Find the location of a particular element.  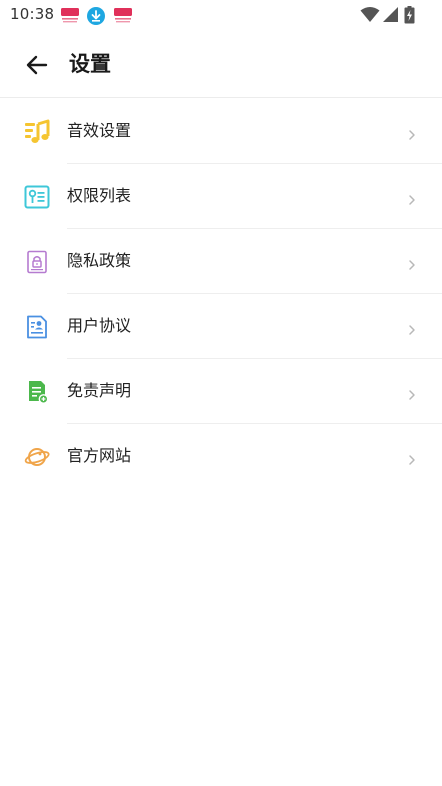

menu-item-label: 免责声明 is located at coordinates (99, 390).